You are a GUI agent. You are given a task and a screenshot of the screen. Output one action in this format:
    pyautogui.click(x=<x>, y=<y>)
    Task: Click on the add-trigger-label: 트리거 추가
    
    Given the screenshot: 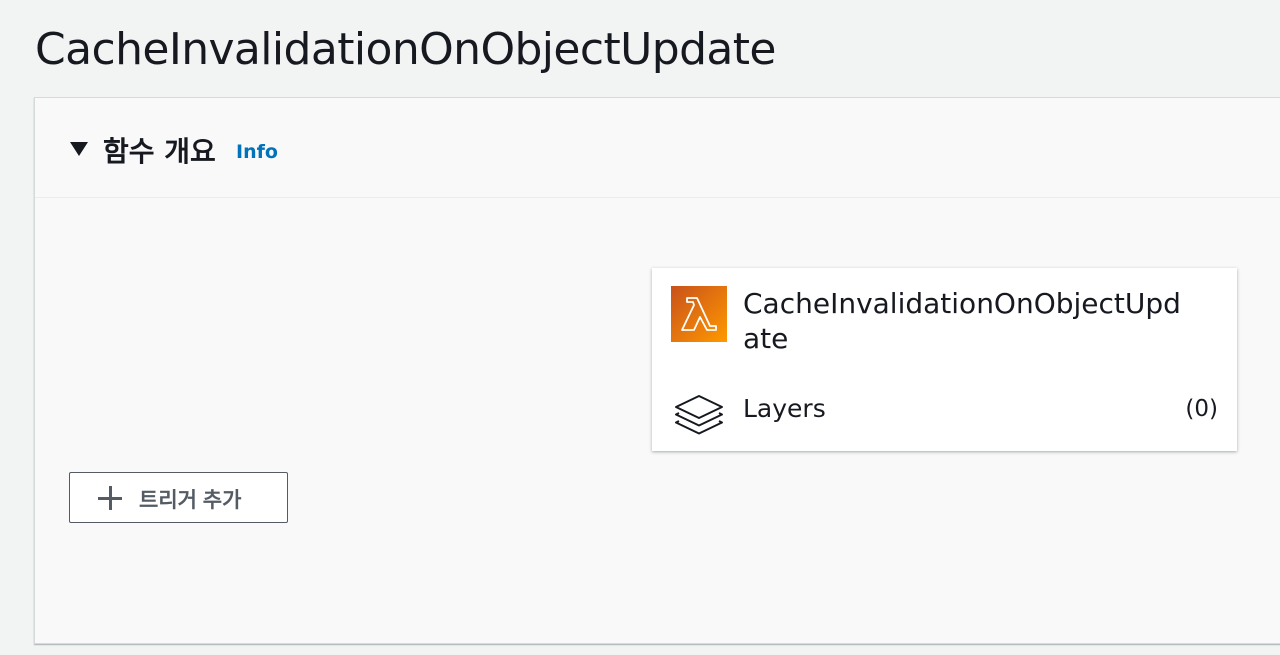 What is the action you would take?
    pyautogui.click(x=190, y=500)
    